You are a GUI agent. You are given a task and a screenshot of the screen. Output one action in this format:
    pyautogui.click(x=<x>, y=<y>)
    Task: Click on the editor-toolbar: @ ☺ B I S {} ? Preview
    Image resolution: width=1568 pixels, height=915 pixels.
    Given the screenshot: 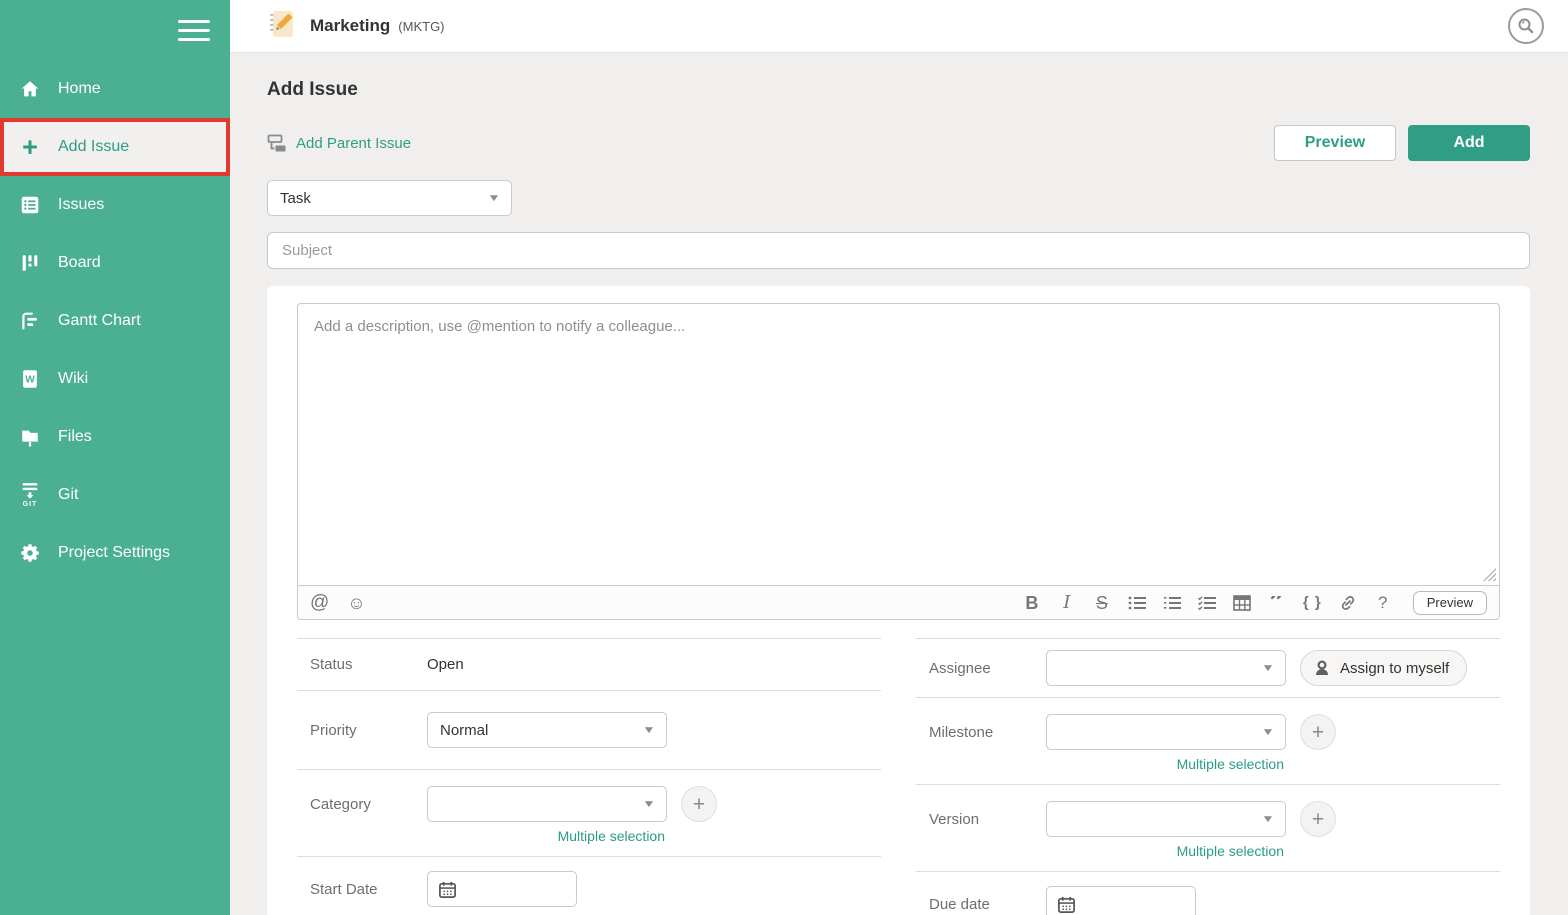 What is the action you would take?
    pyautogui.click(x=898, y=603)
    